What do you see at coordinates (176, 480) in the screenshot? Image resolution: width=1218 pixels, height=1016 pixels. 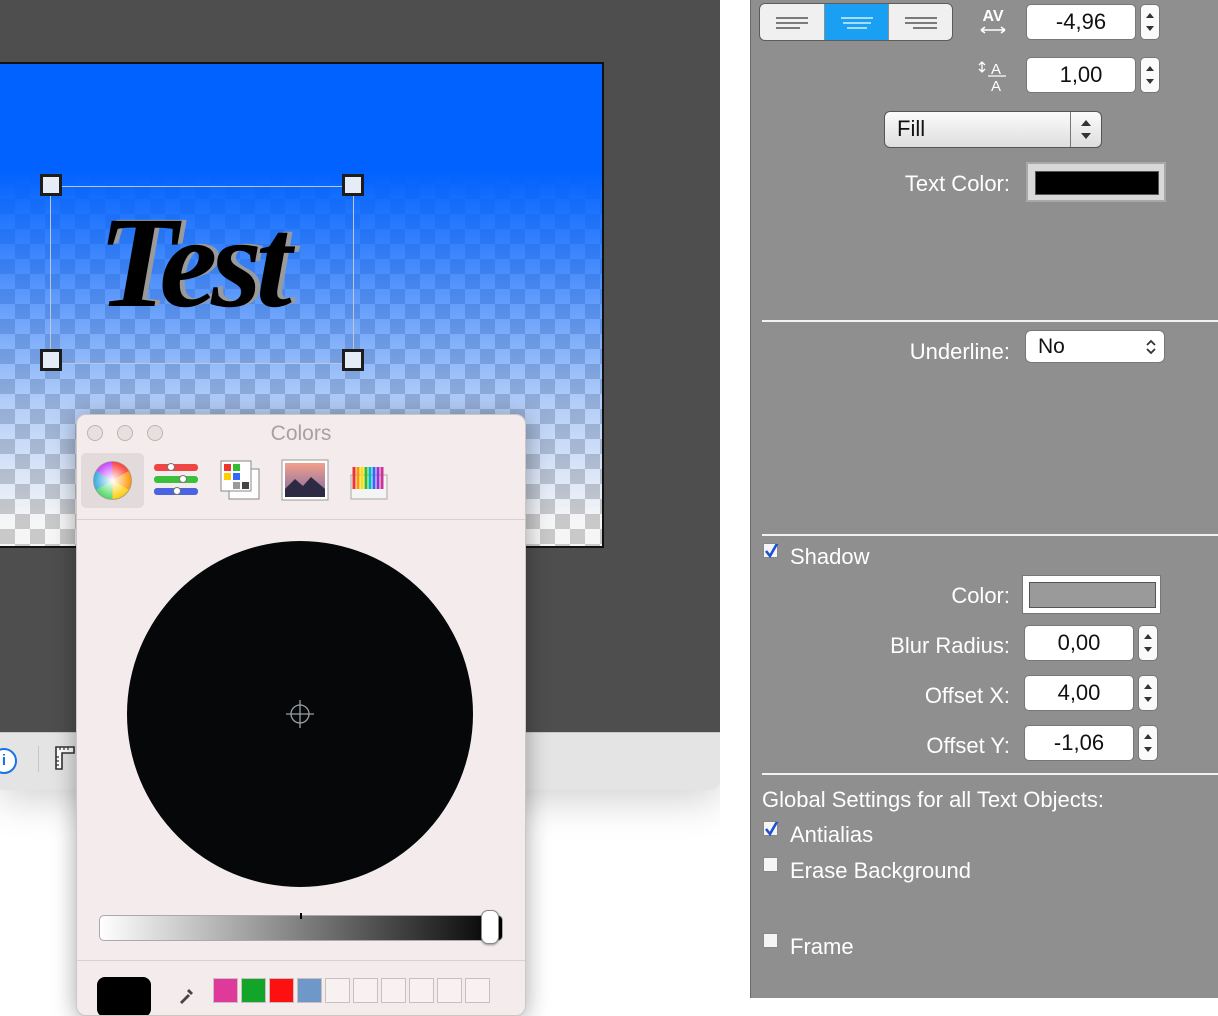 I see `color-sliders-icon` at bounding box center [176, 480].